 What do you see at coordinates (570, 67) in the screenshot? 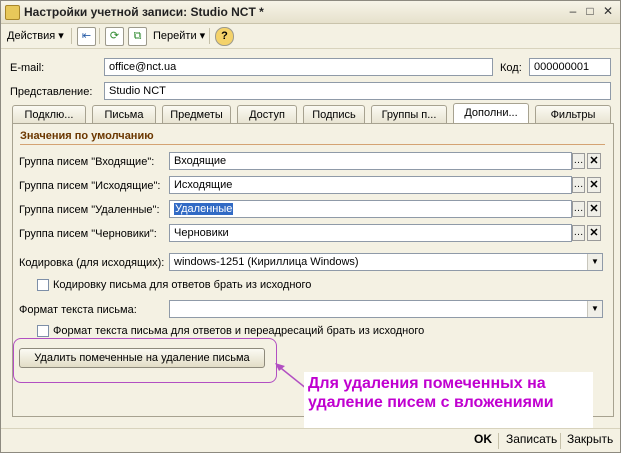
I see `code-field: 000000001` at bounding box center [570, 67].